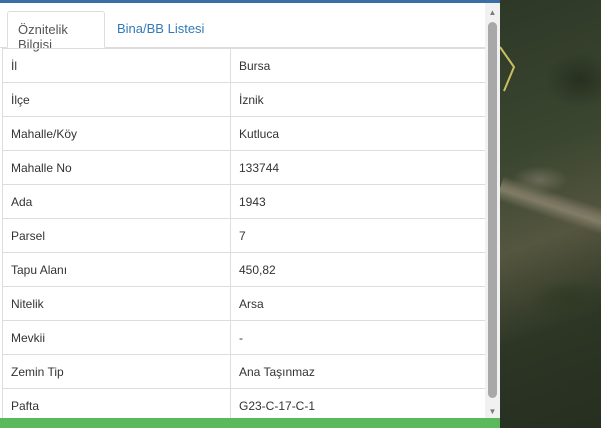 Image resolution: width=601 pixels, height=428 pixels. Describe the element at coordinates (358, 337) in the screenshot. I see `attribute-value: -` at that location.